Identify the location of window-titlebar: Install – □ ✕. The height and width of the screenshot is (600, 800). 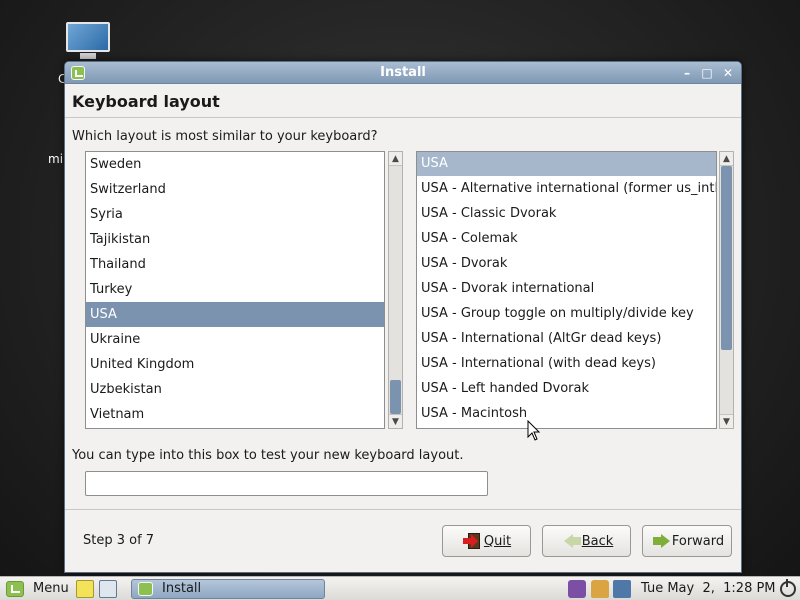
(403, 73).